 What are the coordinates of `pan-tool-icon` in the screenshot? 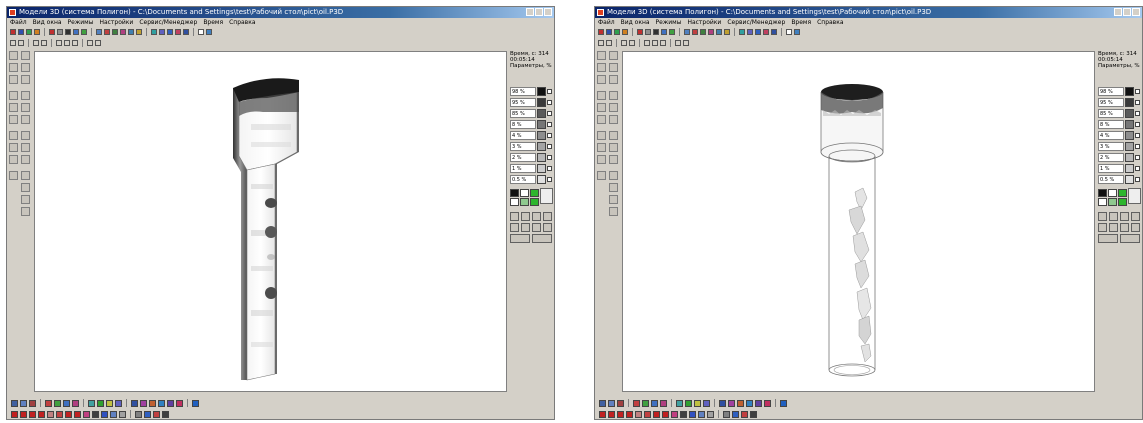 It's located at (601, 95).